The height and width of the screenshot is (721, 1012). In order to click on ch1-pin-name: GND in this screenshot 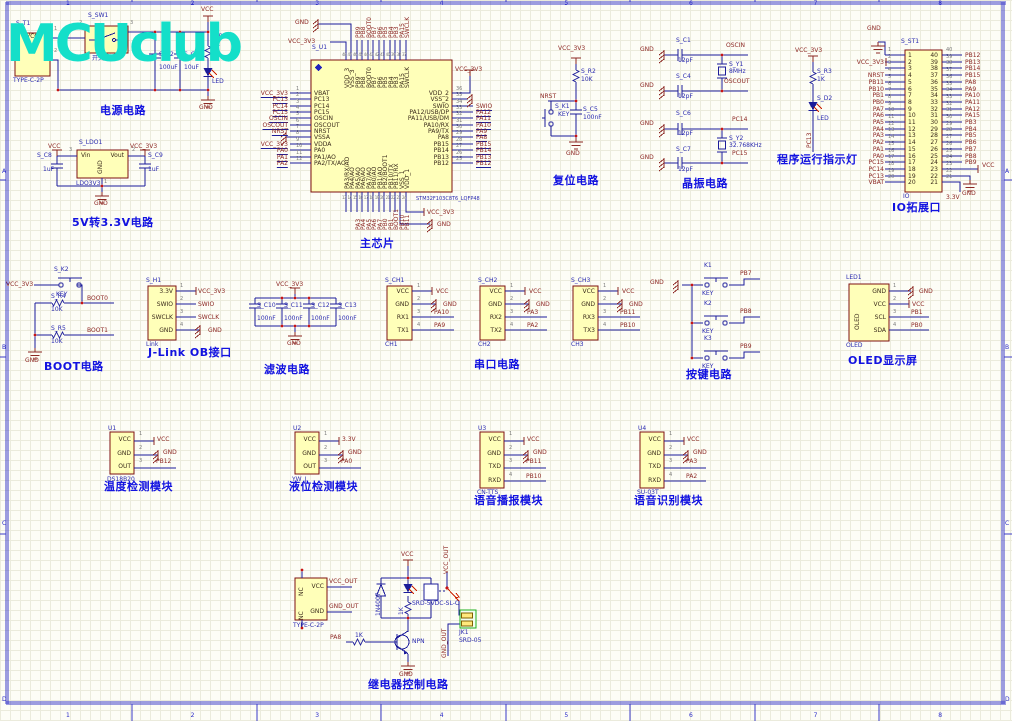, I will do `click(402, 304)`.